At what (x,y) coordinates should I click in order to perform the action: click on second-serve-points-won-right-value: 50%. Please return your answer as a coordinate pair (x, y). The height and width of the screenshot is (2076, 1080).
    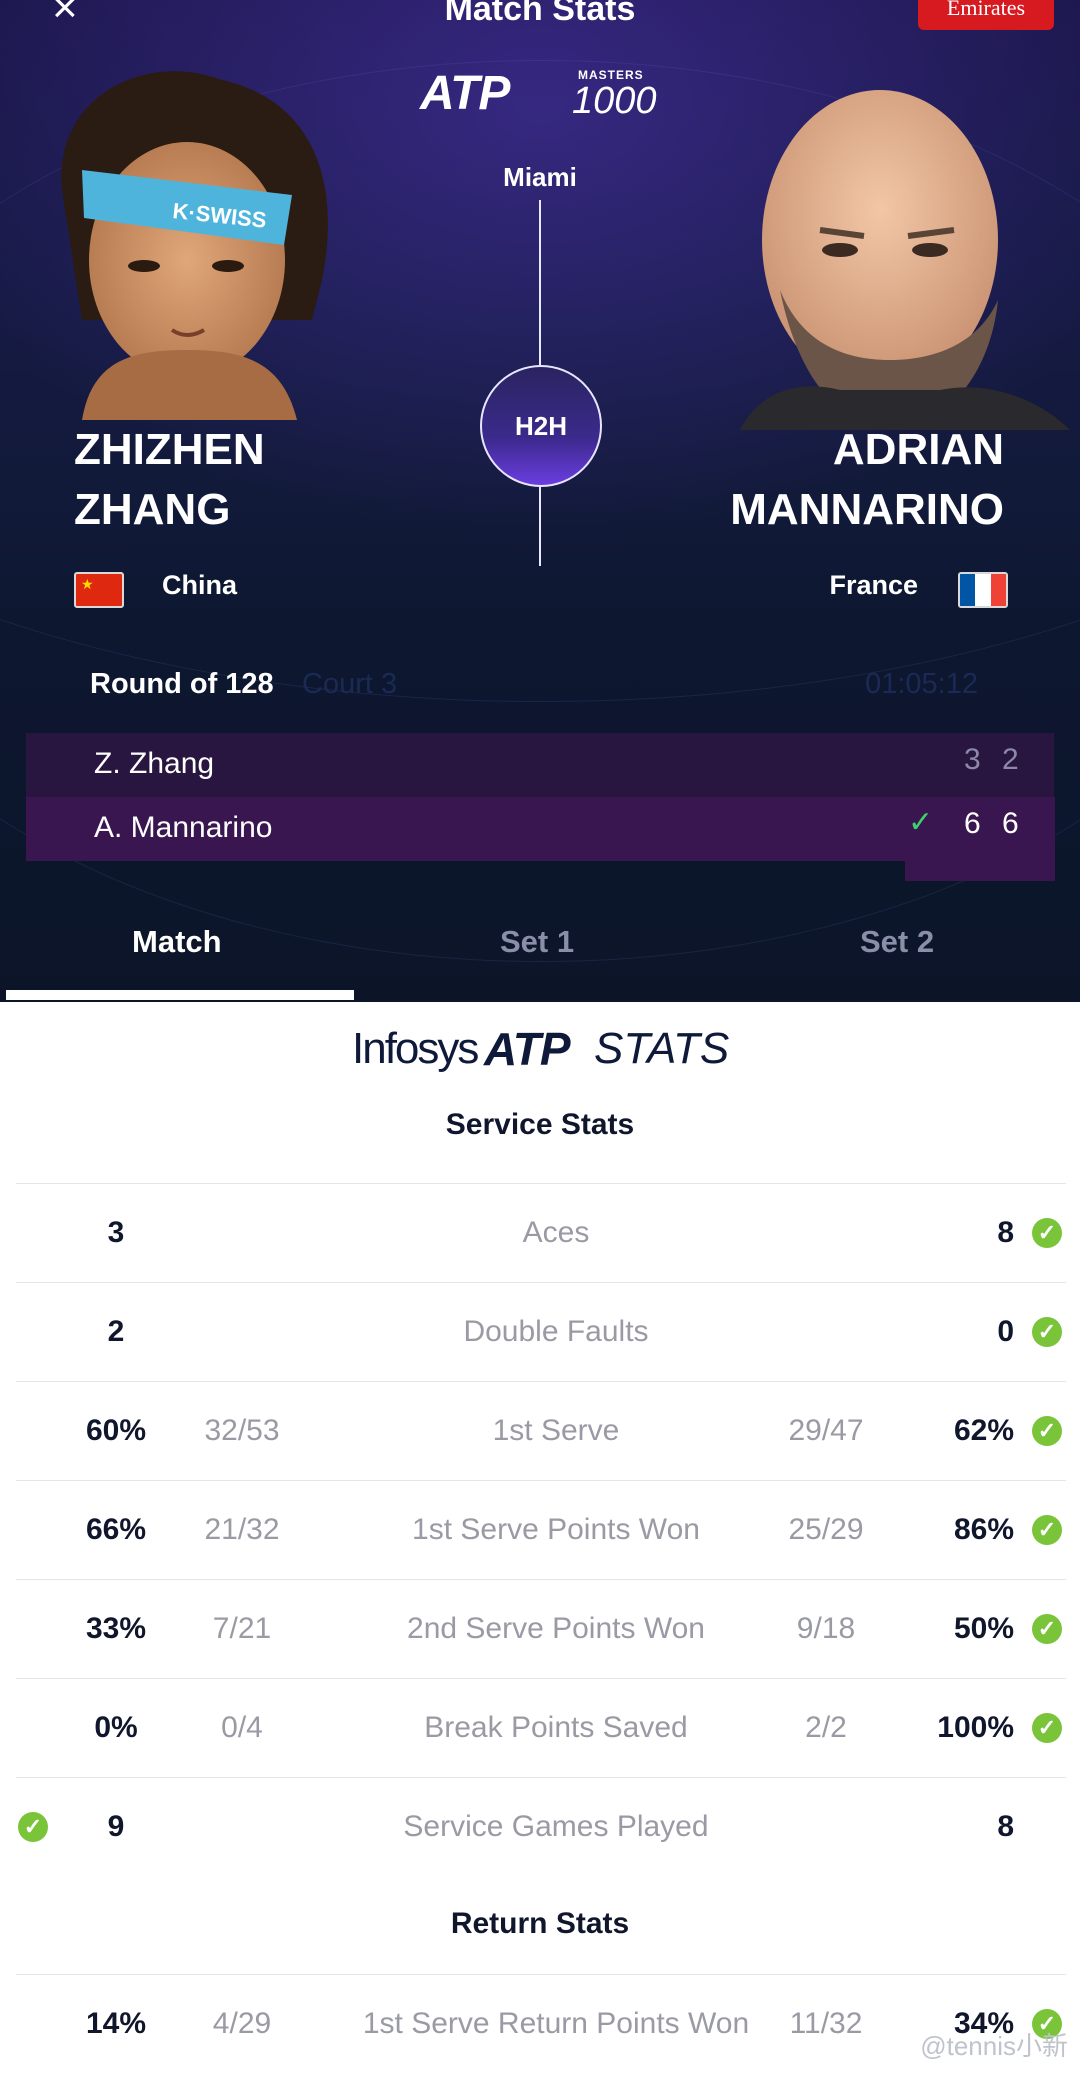
    Looking at the image, I should click on (983, 1628).